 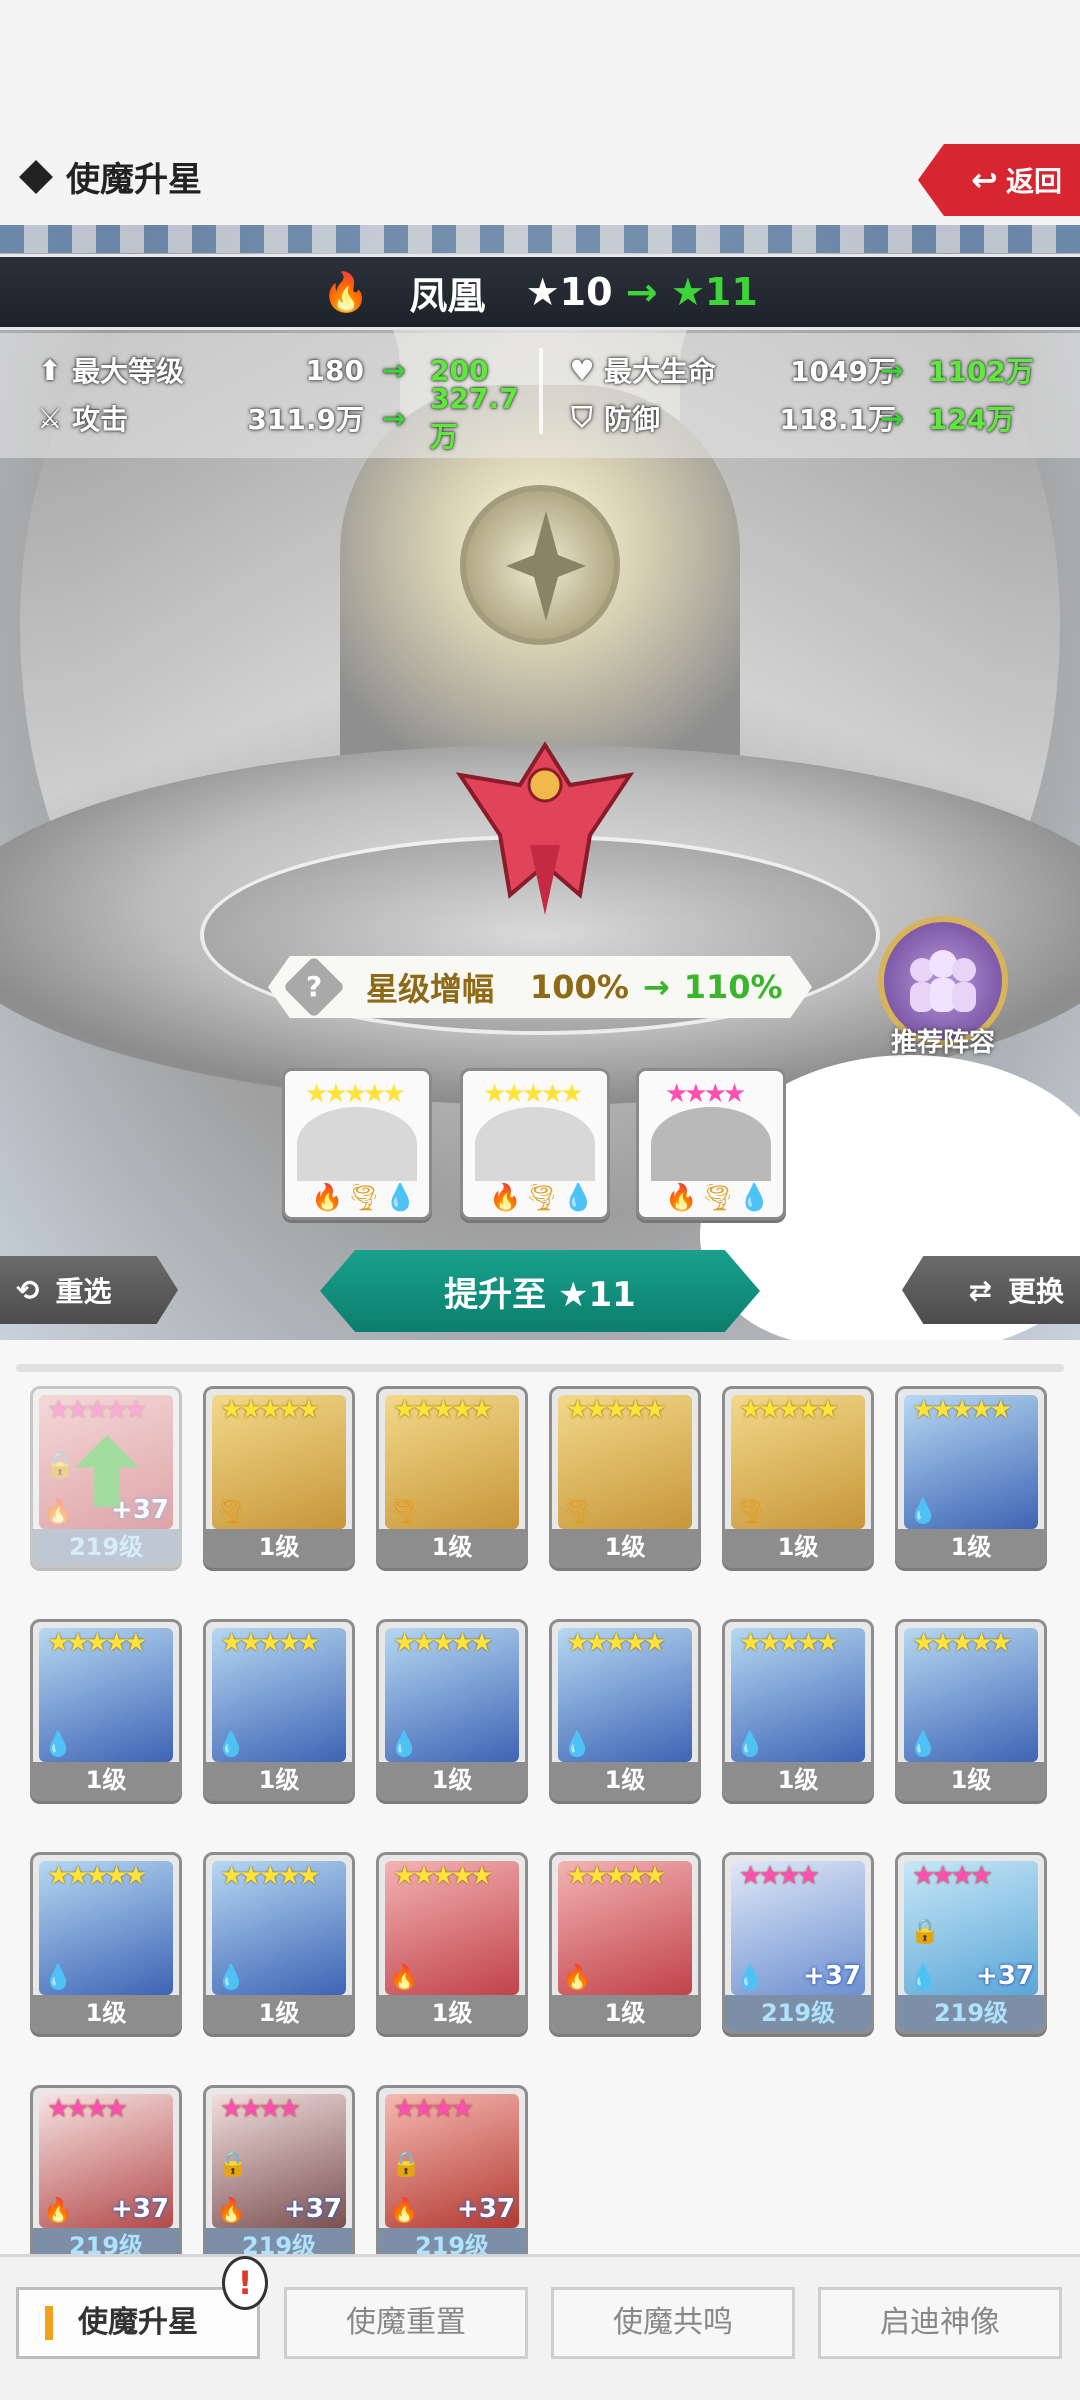 I want to click on tab-pet-star-up: 使魔升星, so click(x=138, y=2323).